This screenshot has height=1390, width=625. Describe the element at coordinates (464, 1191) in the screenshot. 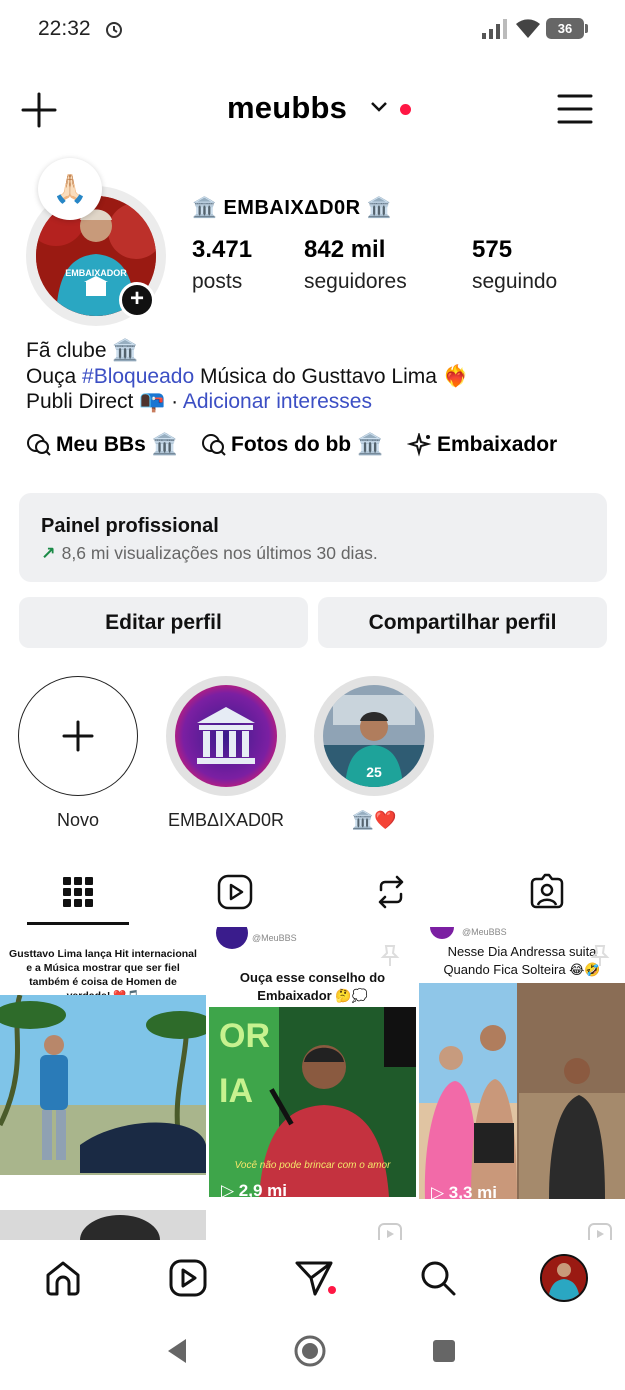

I see `post-views: ▷ 3,3 mi` at that location.